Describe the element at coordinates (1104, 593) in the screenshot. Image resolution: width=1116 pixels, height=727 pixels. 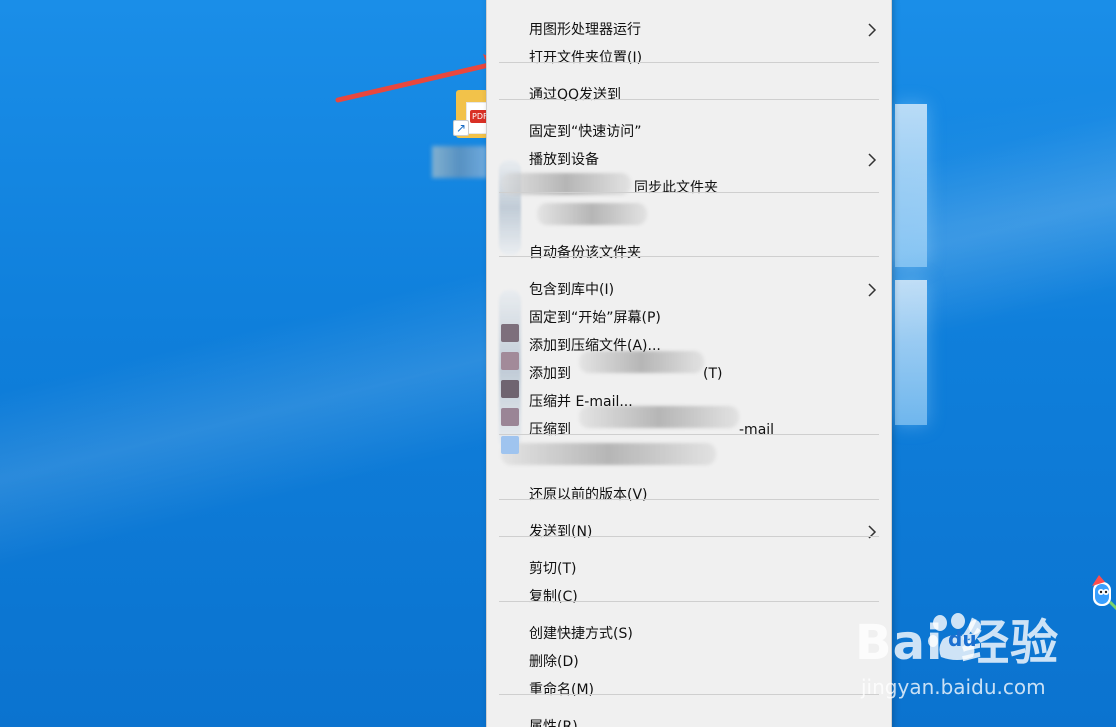
I see `mascot-icon` at that location.